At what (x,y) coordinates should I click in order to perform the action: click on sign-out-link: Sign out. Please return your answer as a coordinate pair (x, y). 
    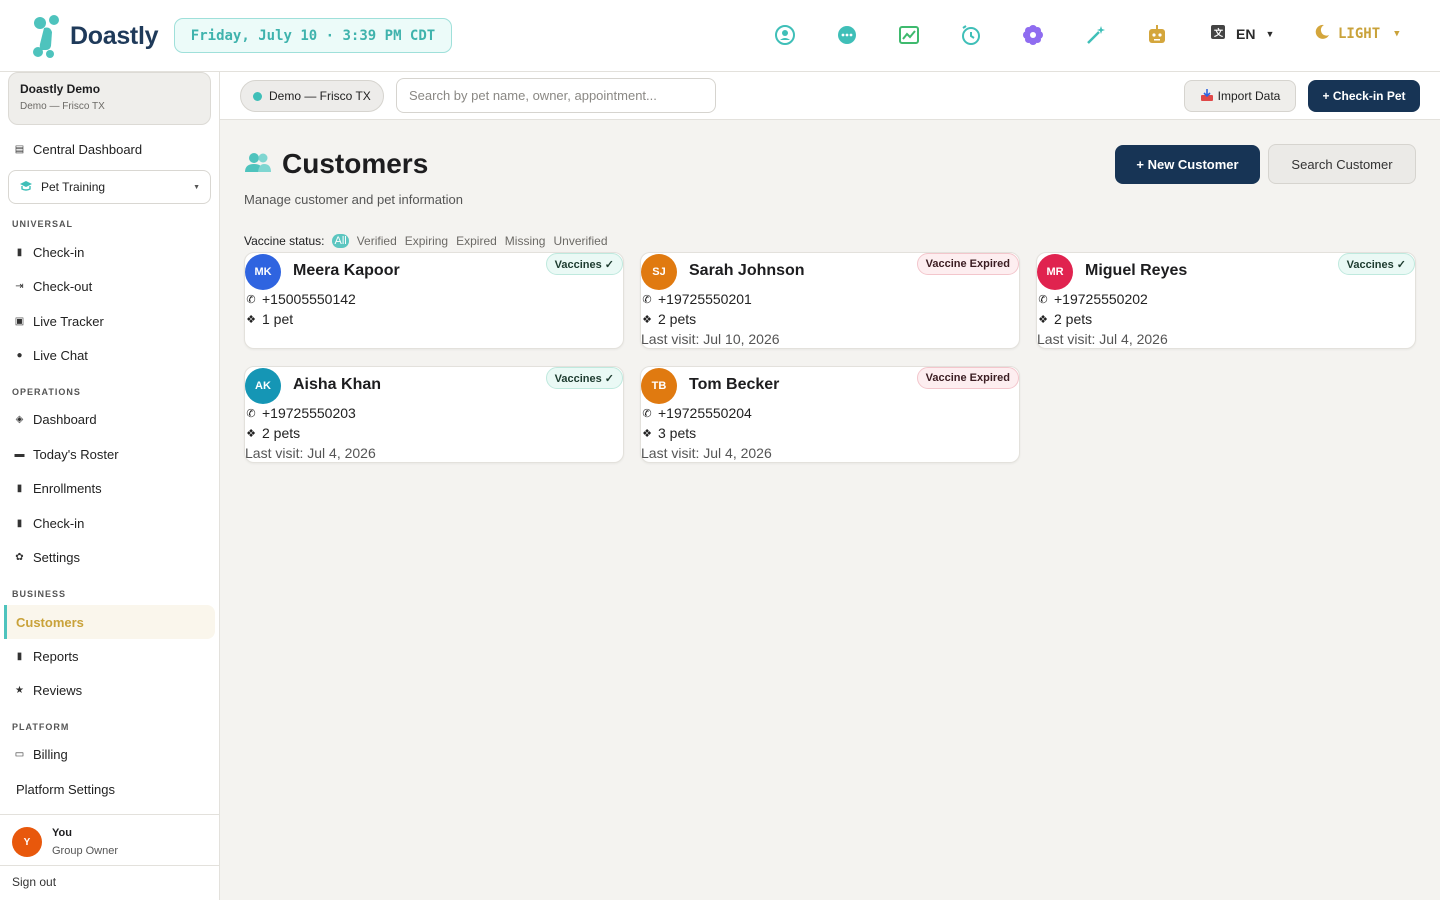
    Looking at the image, I should click on (34, 882).